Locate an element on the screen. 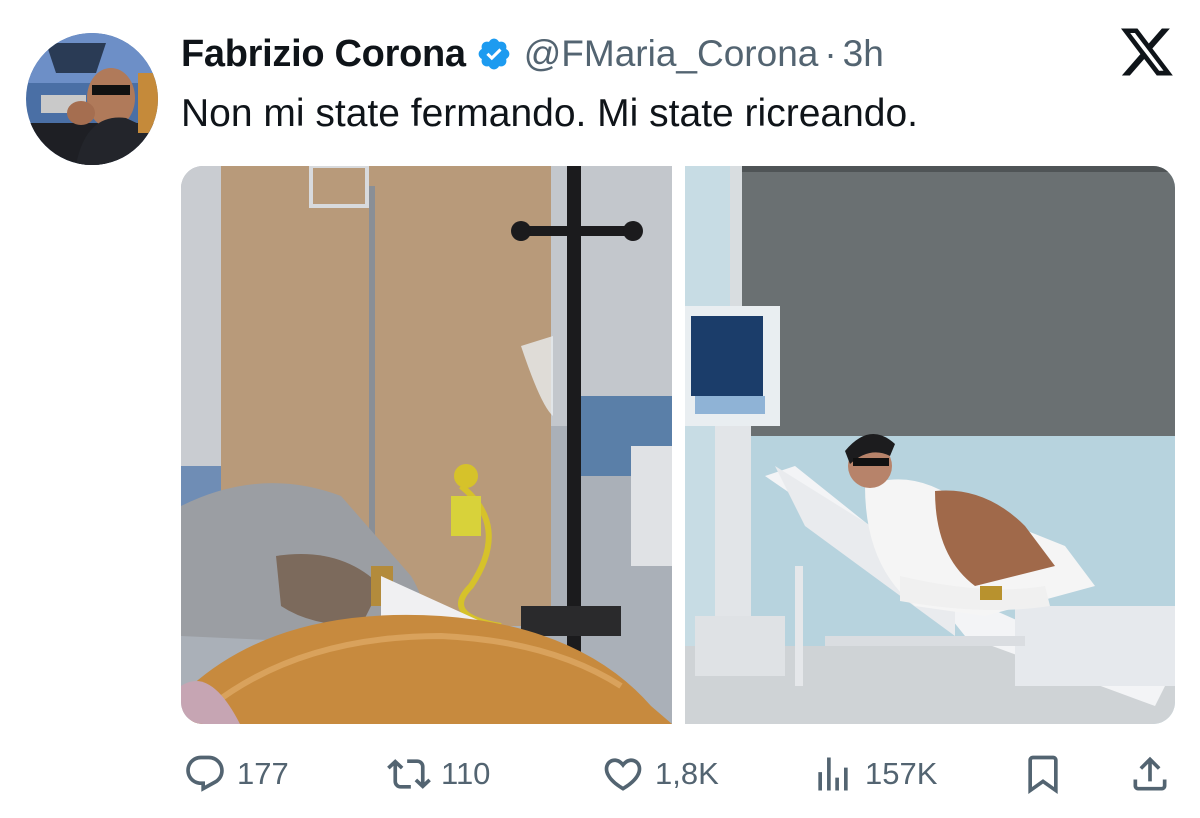  share-icon is located at coordinates (1150, 773).